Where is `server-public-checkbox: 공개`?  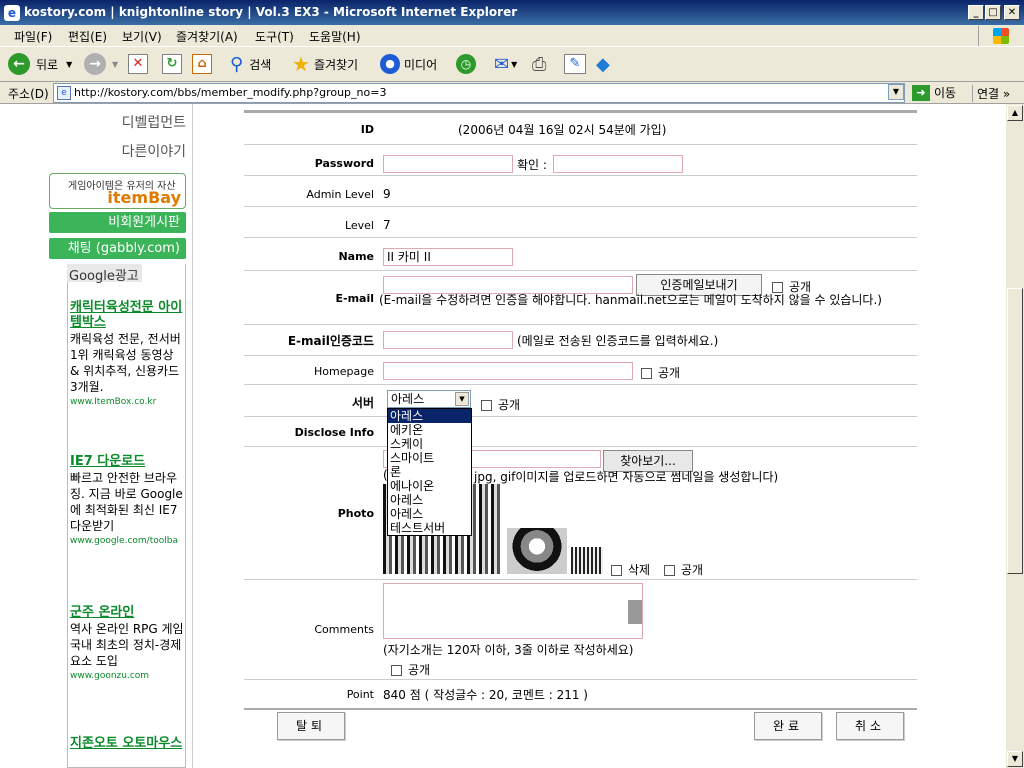
server-public-checkbox: 공개 is located at coordinates (500, 404).